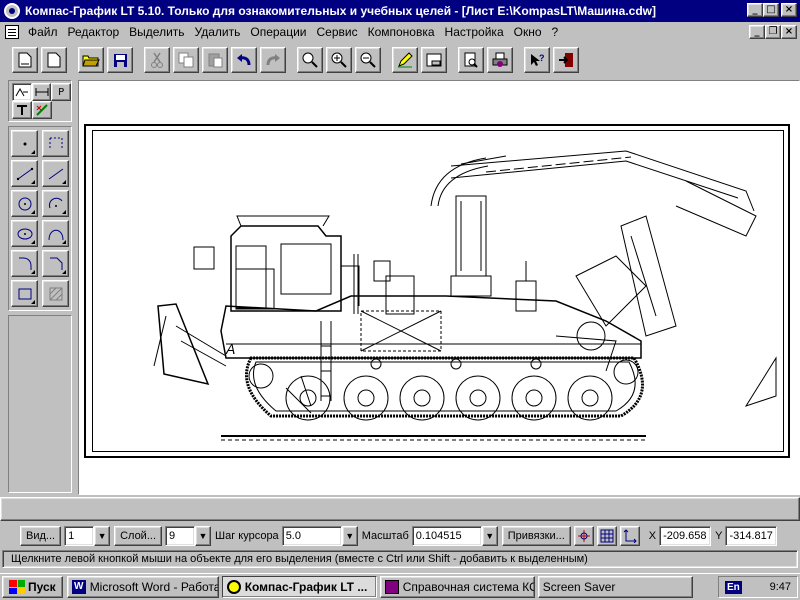 The width and height of the screenshot is (800, 600). I want to click on segment-tool, so click(24, 173).